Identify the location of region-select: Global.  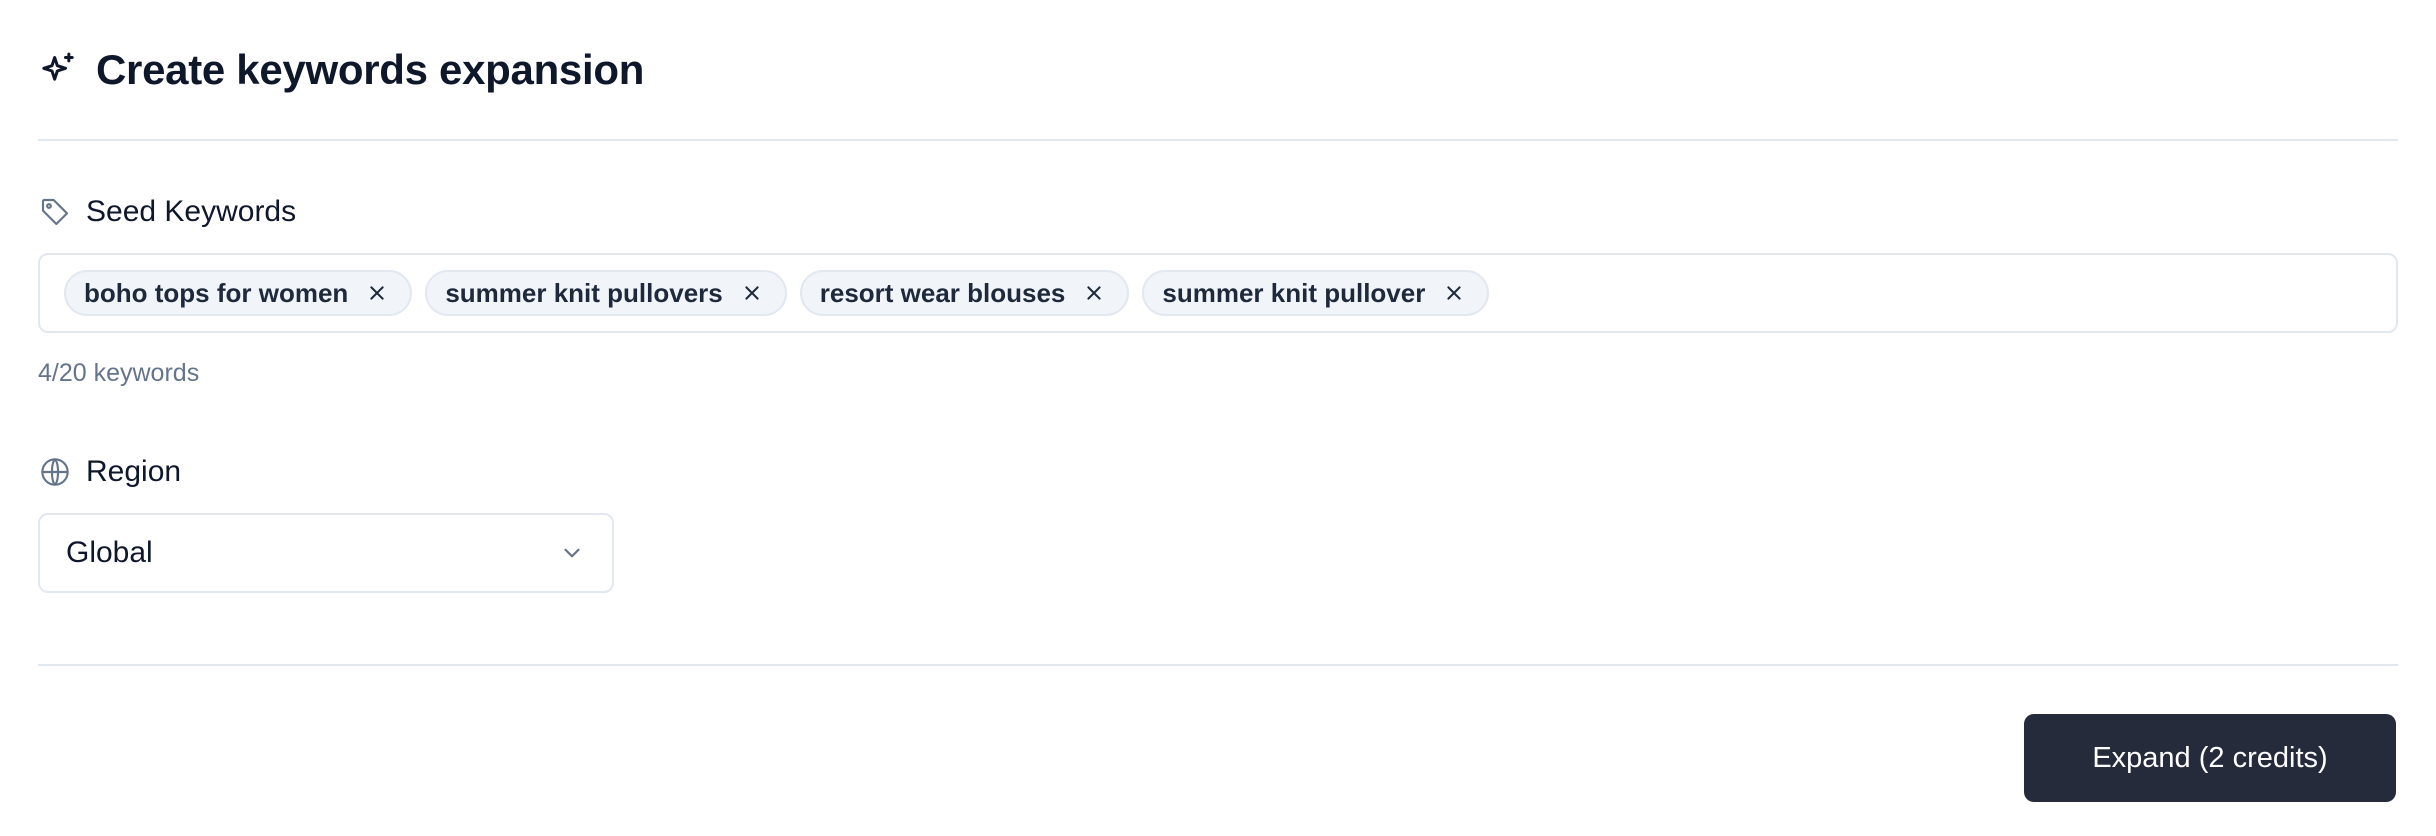
(326, 553).